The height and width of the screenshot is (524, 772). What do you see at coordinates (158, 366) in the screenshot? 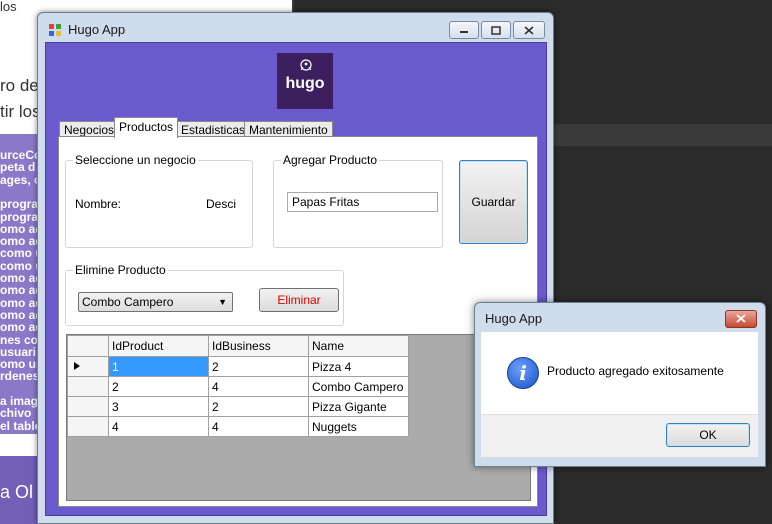
I see `table-cell: 1` at bounding box center [158, 366].